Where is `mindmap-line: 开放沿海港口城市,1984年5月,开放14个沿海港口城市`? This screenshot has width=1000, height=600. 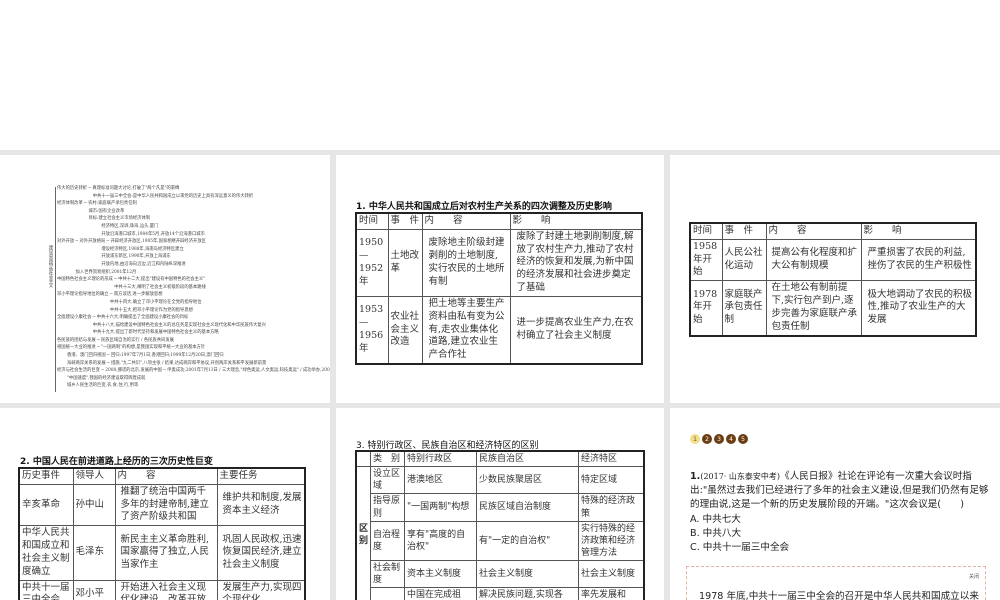 mindmap-line: 开放沿海港口城市,1984年5月,开放14个沿海港口城市 is located at coordinates (131, 234).